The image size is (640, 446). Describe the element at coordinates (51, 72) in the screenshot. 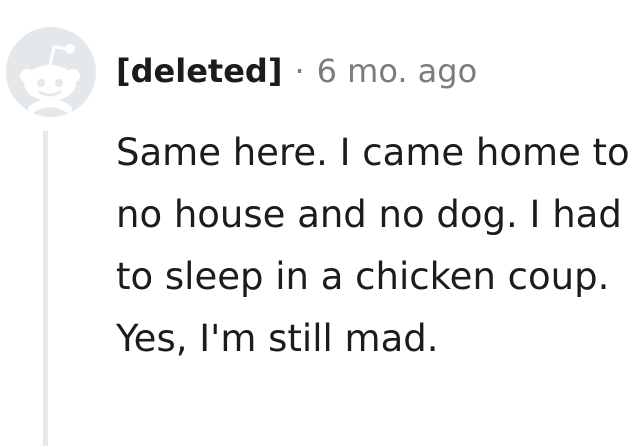

I see `deleted-user-avatar-icon` at that location.